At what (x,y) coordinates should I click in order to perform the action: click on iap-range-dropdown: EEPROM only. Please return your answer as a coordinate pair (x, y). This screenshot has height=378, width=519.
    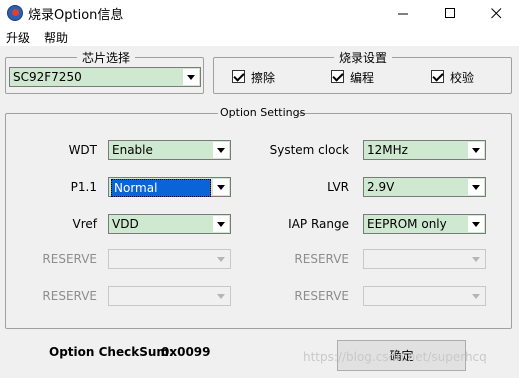
    Looking at the image, I should click on (424, 224).